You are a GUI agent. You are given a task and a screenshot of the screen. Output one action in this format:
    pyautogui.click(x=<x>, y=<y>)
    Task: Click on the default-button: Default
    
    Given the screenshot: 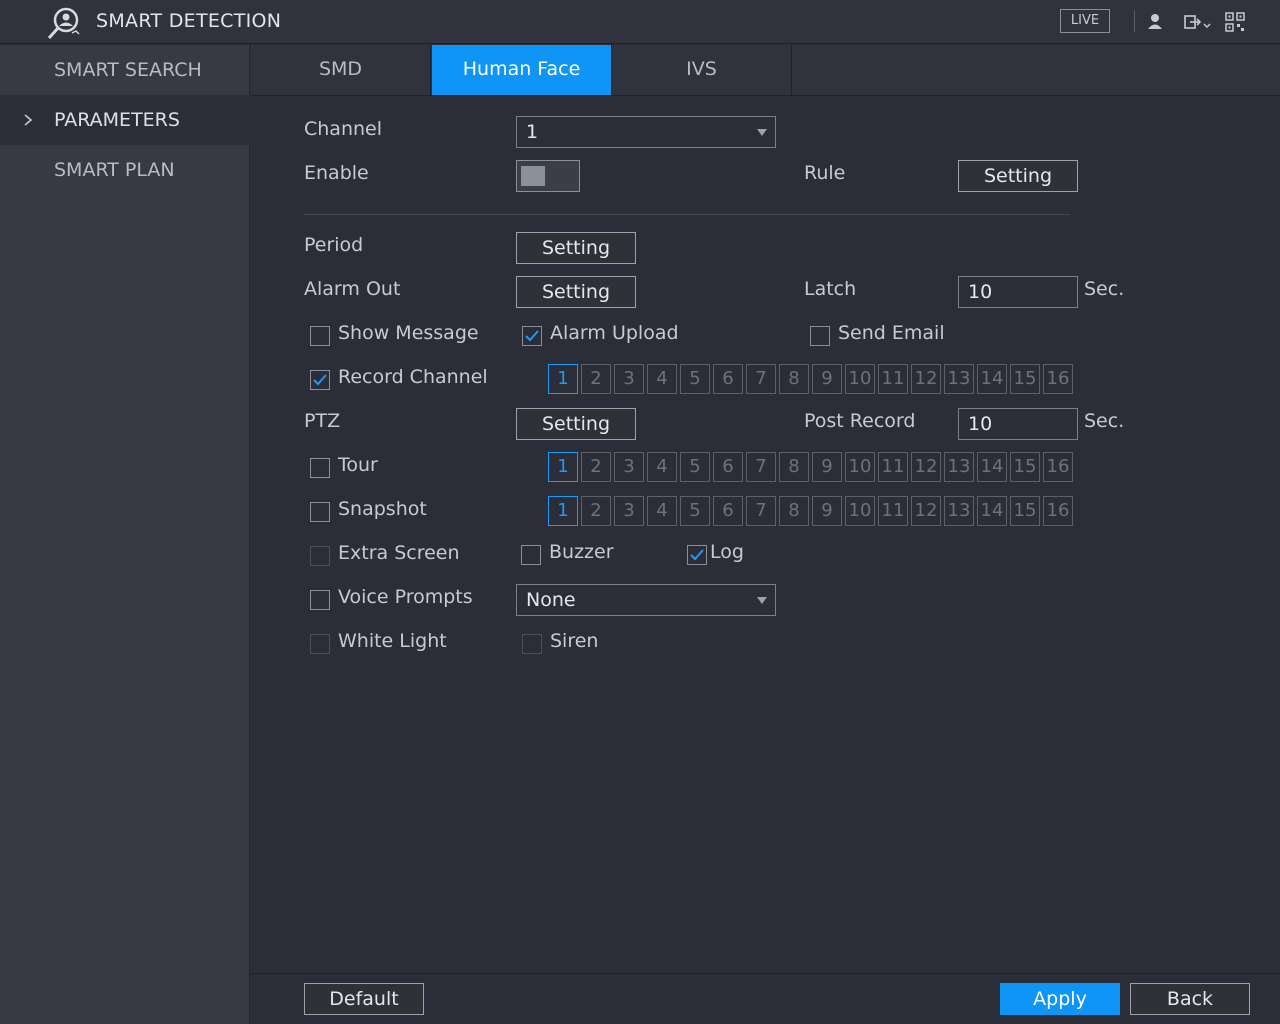 What is the action you would take?
    pyautogui.click(x=364, y=999)
    